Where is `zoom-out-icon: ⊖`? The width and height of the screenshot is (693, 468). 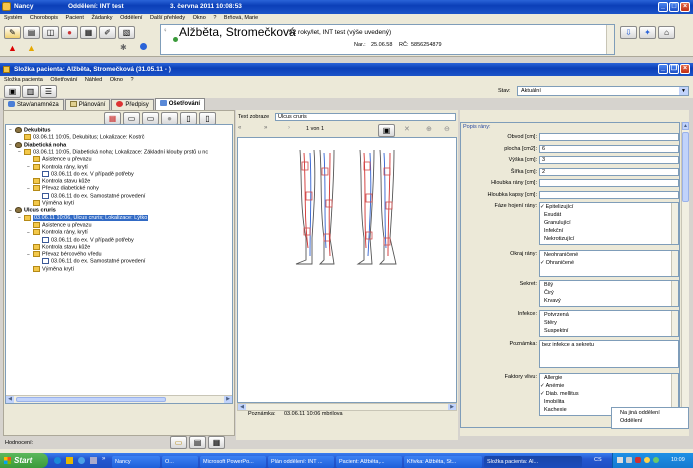 zoom-out-icon: ⊖ is located at coordinates (447, 129).